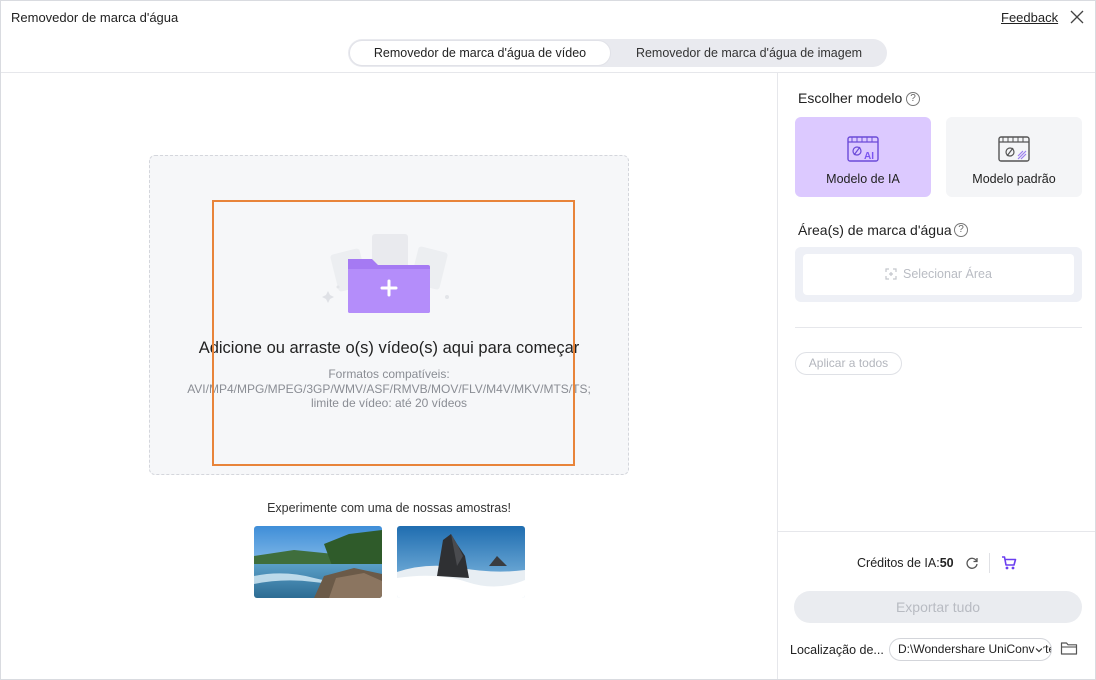 This screenshot has width=1096, height=680. I want to click on watermark-area-box: Selecionar Área, so click(938, 274).